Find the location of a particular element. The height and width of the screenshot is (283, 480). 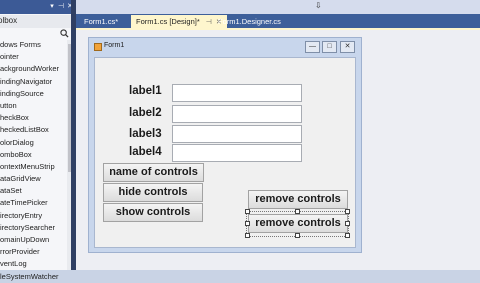

label1: label1 is located at coordinates (145, 91).